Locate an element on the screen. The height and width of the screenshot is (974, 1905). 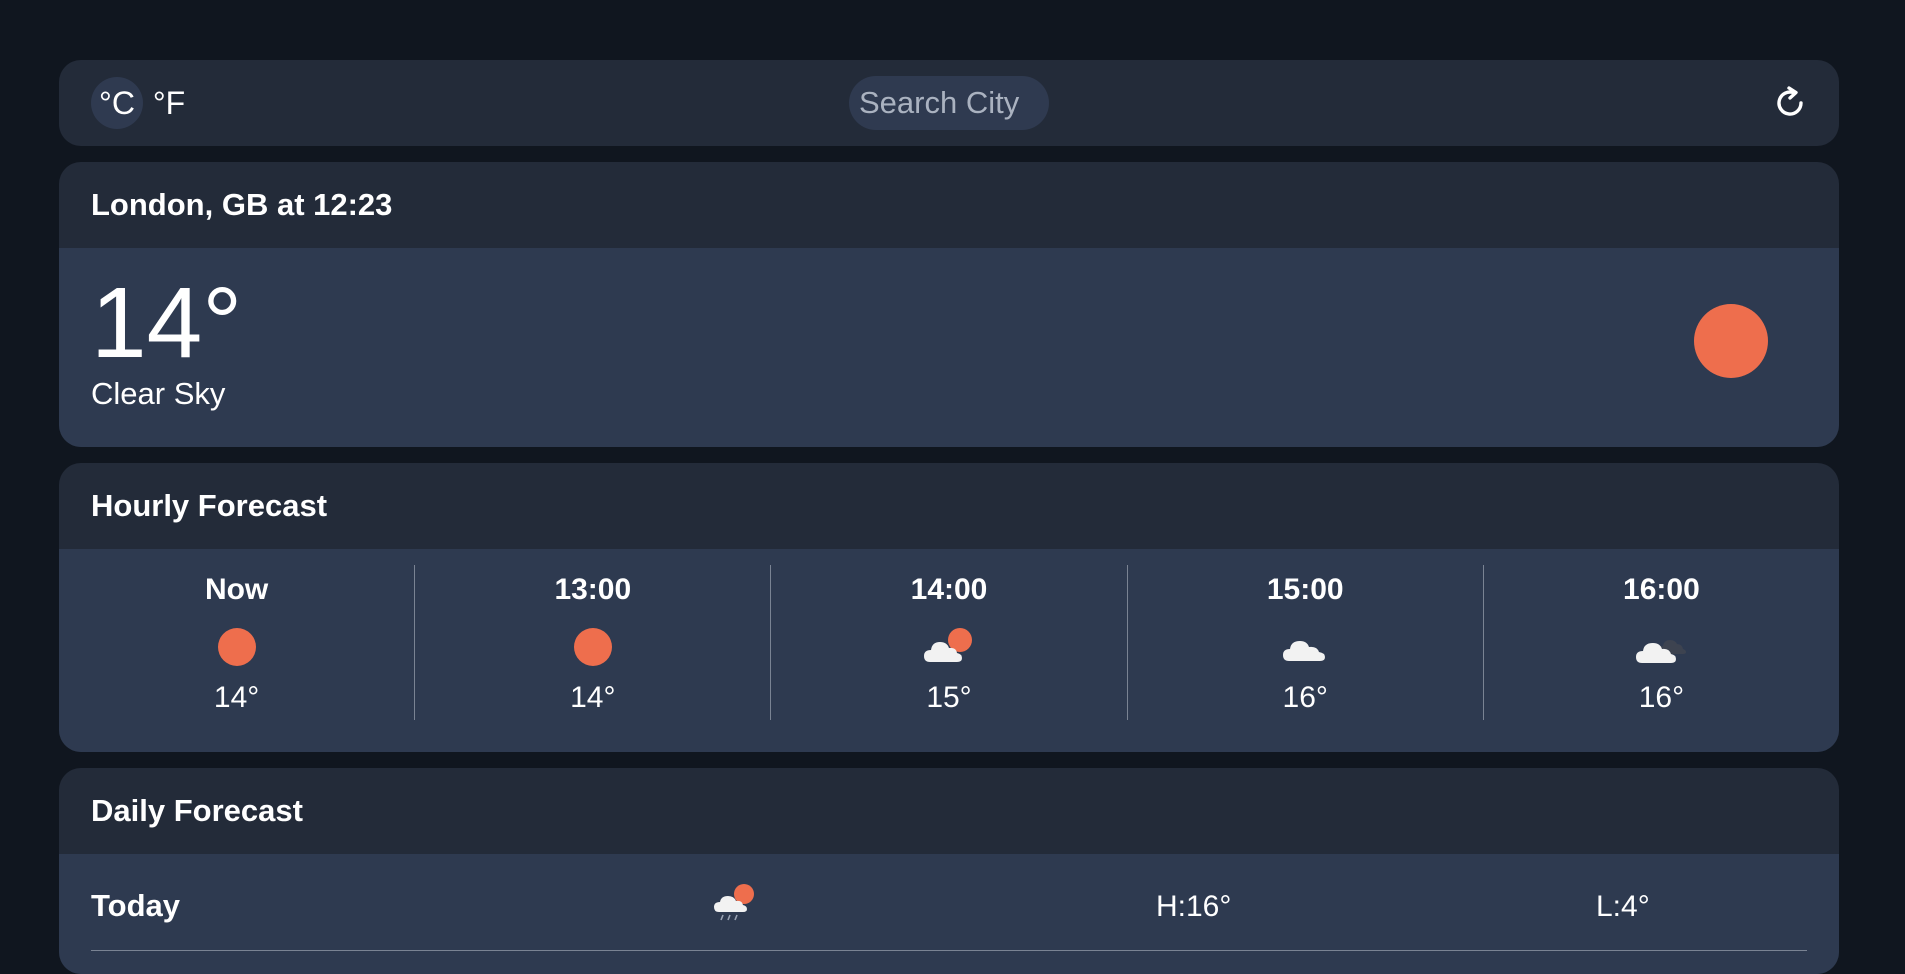
current-description: Clear Sky is located at coordinates (158, 393).